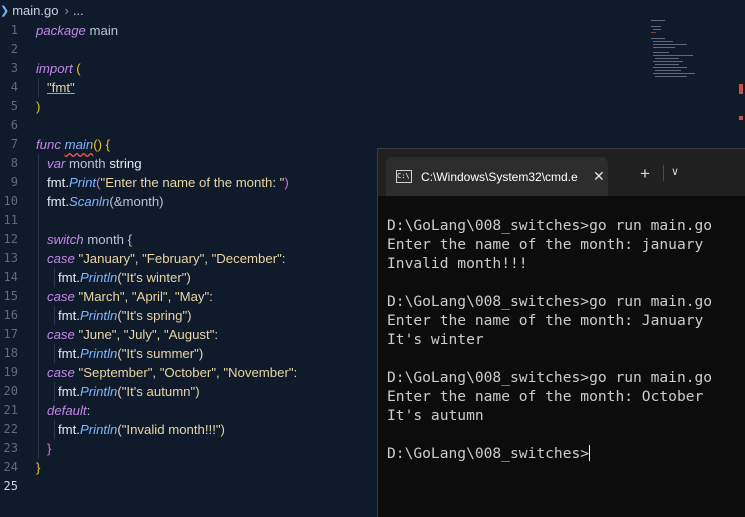  What do you see at coordinates (457, 263) in the screenshot?
I see `terminal-line: Invalid month!!!` at bounding box center [457, 263].